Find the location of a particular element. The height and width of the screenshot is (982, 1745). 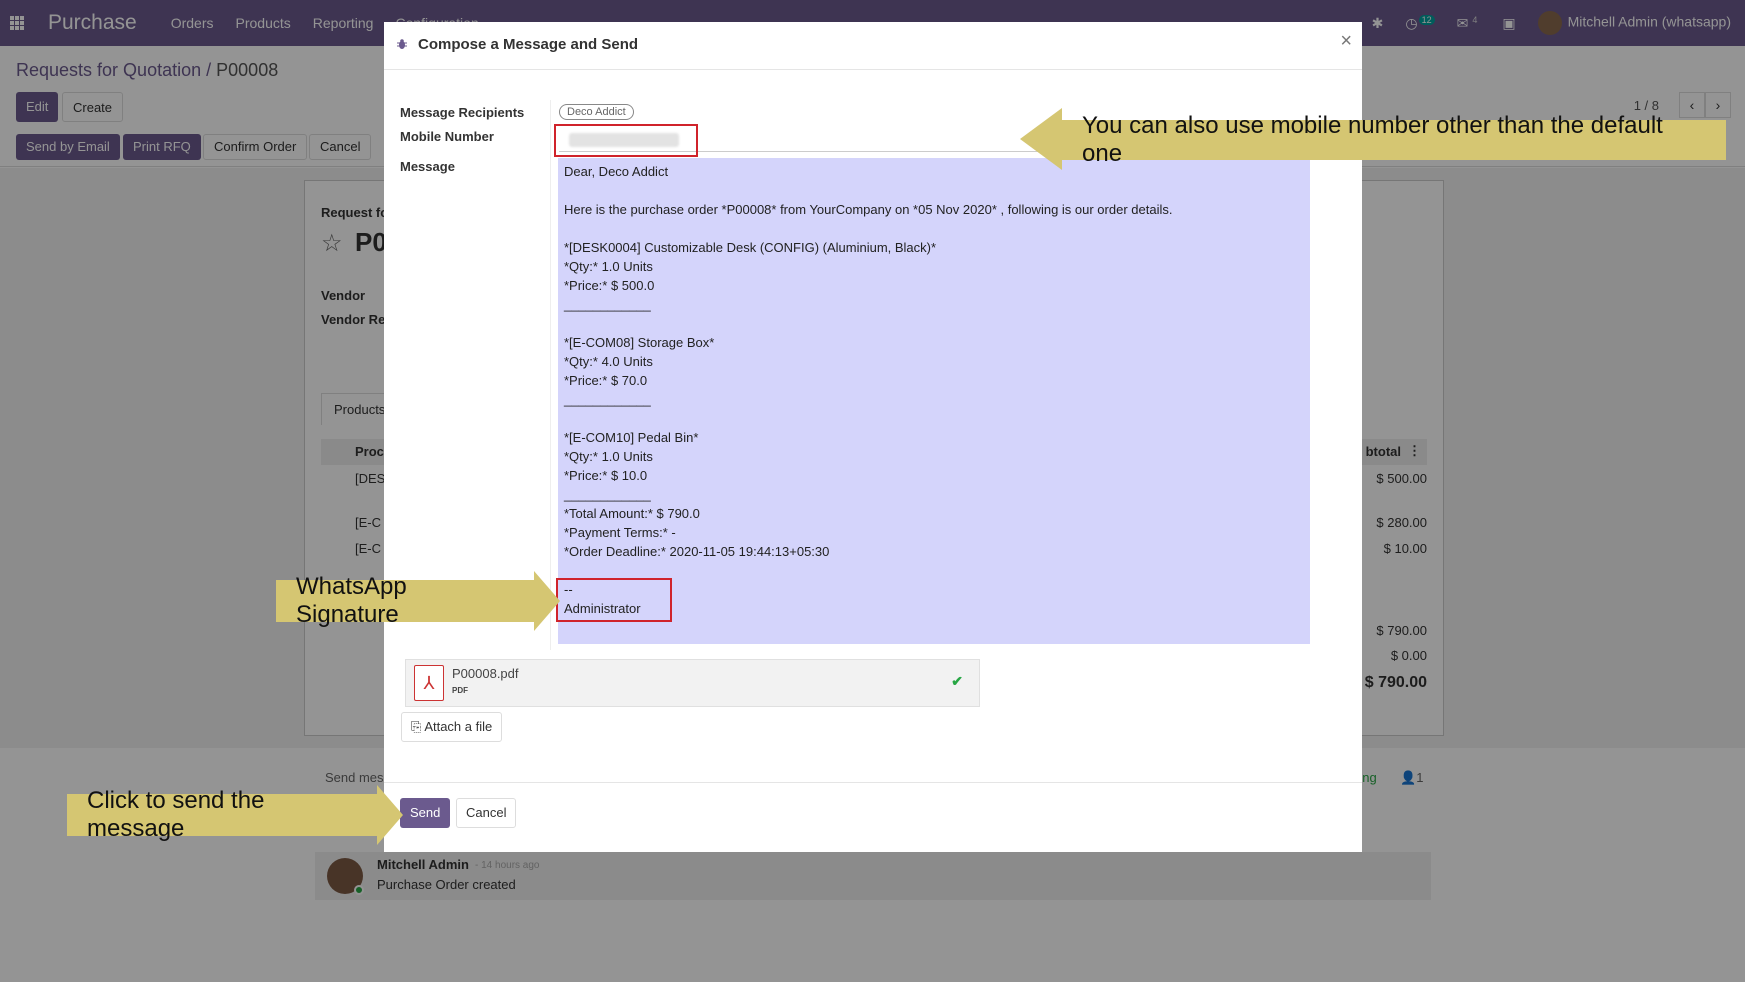

message-label: Message is located at coordinates (427, 166).